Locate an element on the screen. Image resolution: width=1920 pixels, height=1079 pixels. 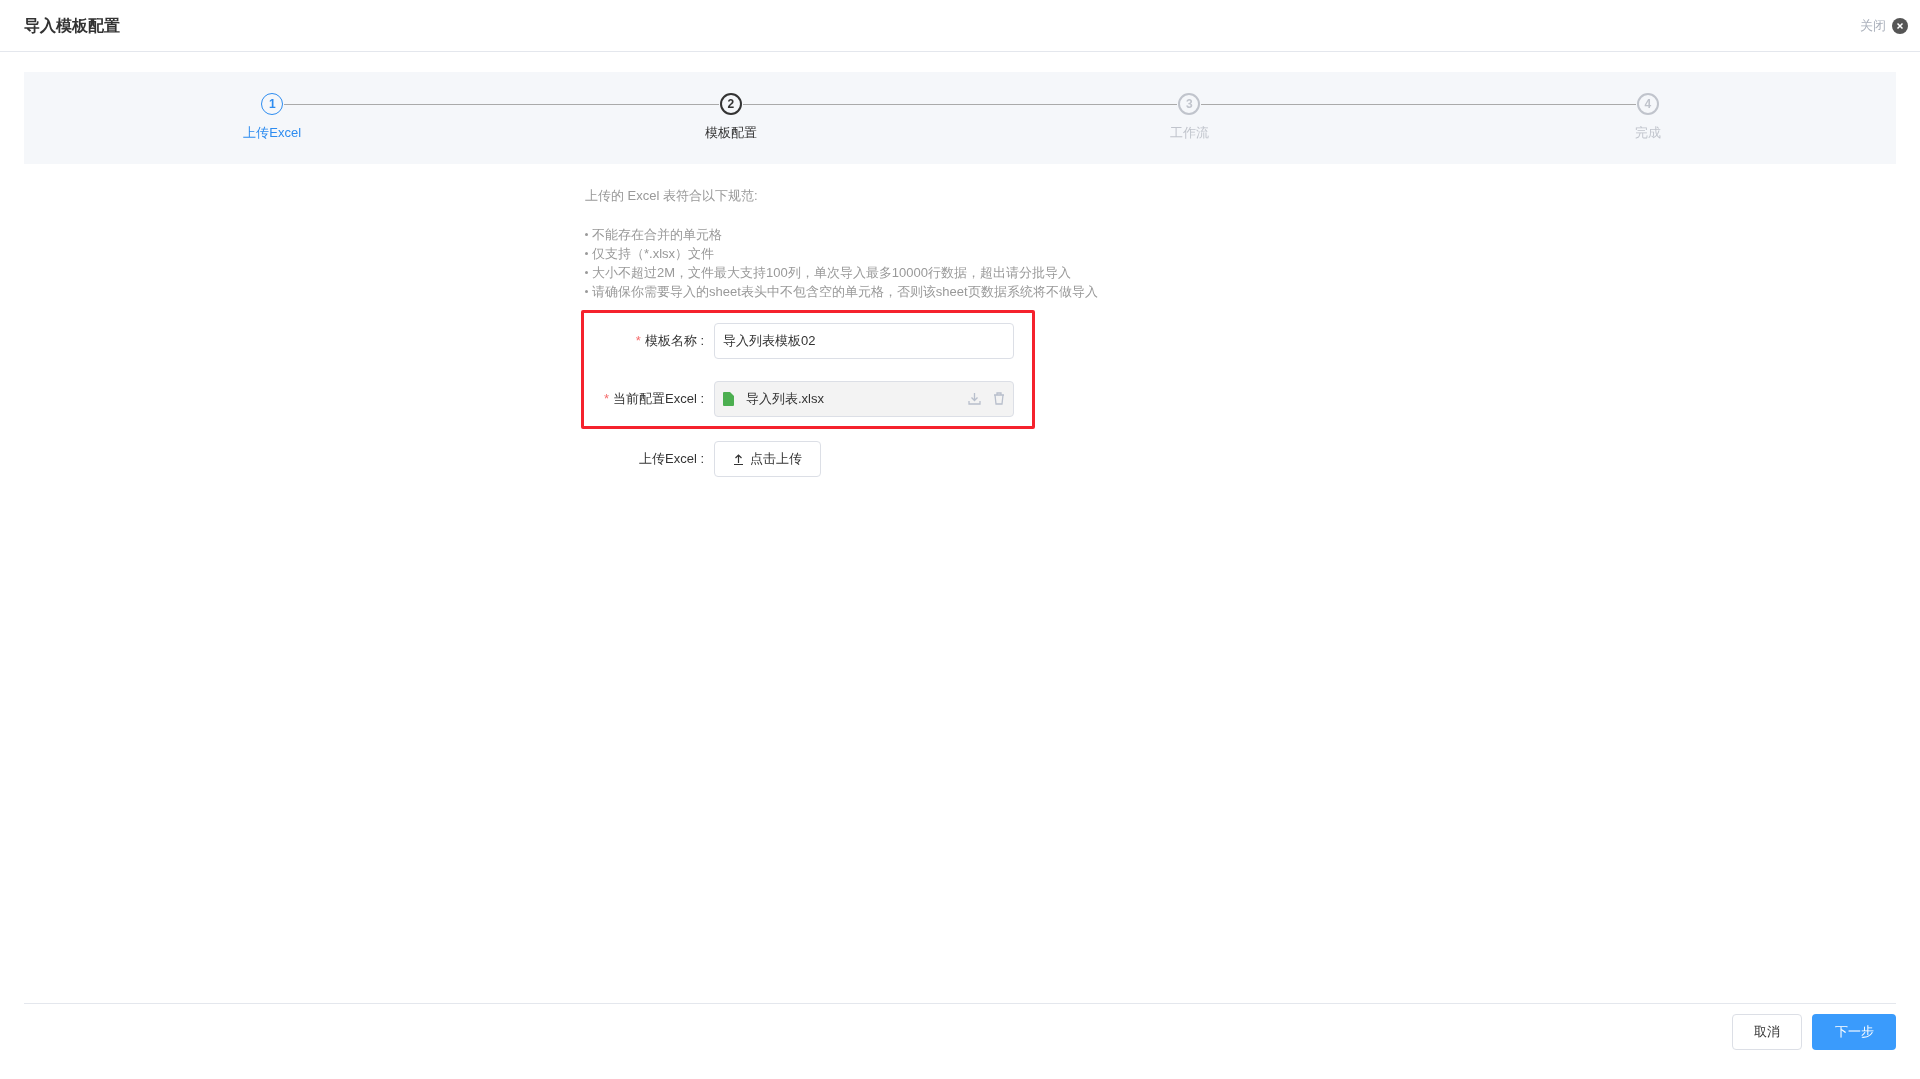
spreadsheet-file-icon is located at coordinates (728, 398).